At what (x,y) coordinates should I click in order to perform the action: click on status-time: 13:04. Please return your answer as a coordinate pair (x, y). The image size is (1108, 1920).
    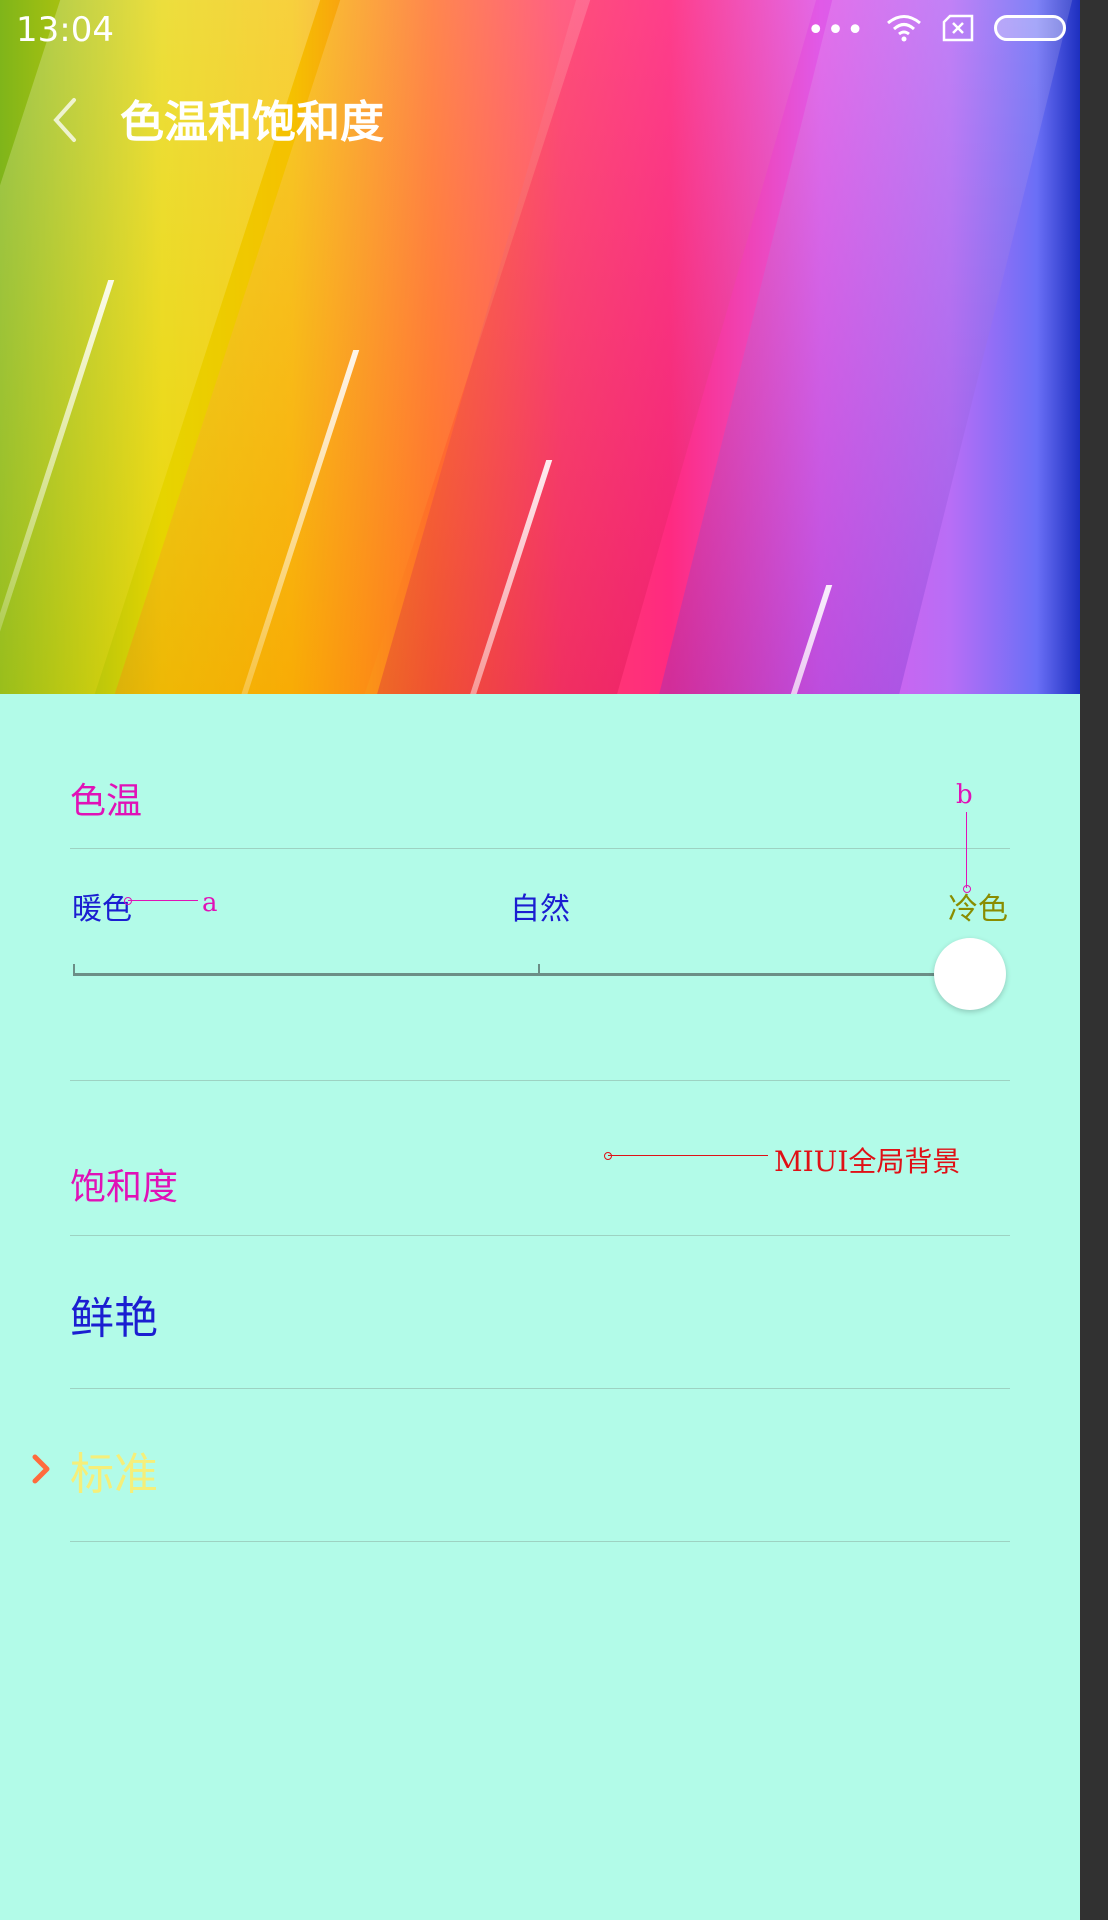
    Looking at the image, I should click on (65, 30).